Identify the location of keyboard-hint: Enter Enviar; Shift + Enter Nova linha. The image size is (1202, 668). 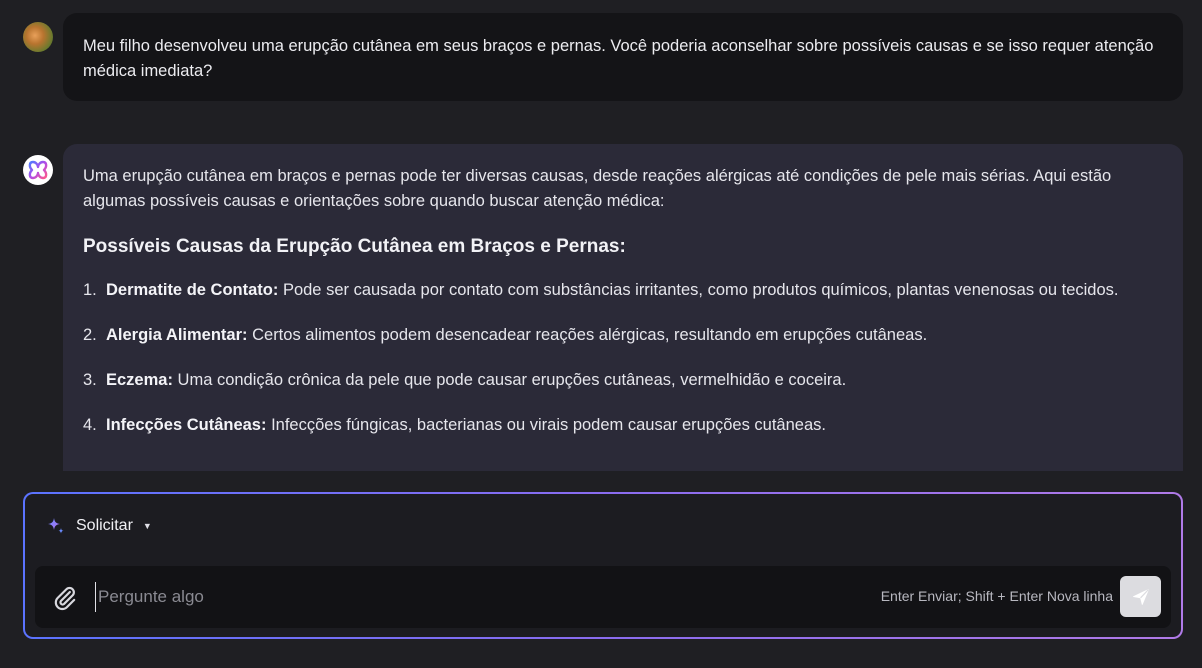
(996, 596).